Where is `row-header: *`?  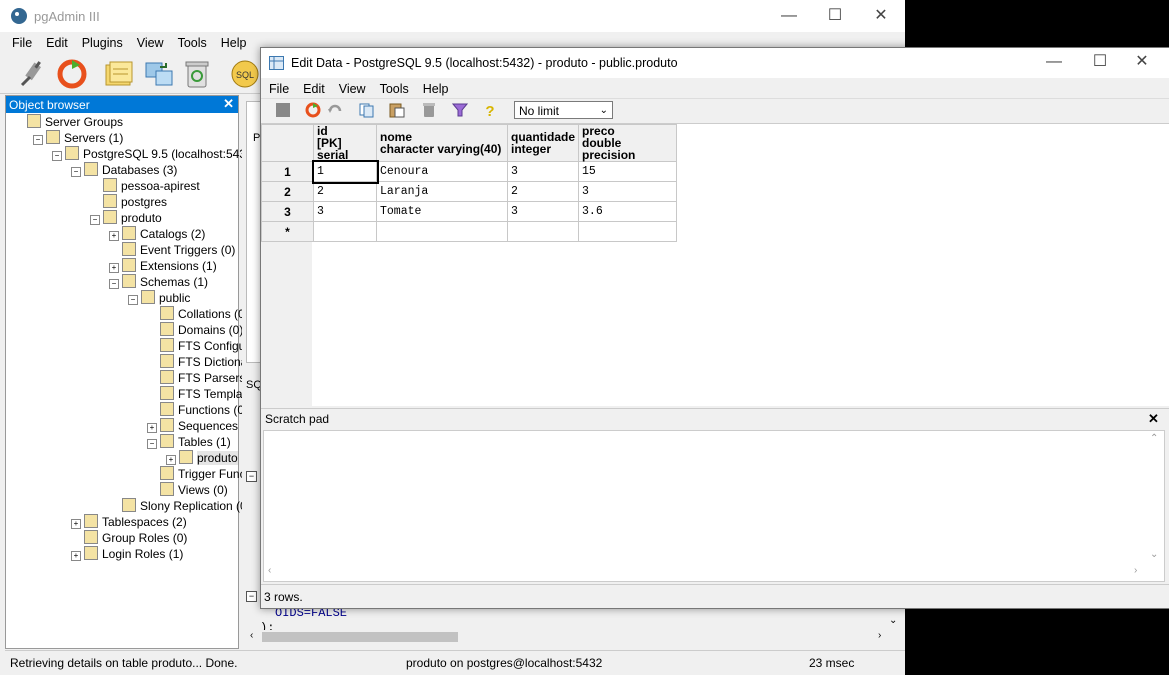
row-header: * is located at coordinates (287, 231).